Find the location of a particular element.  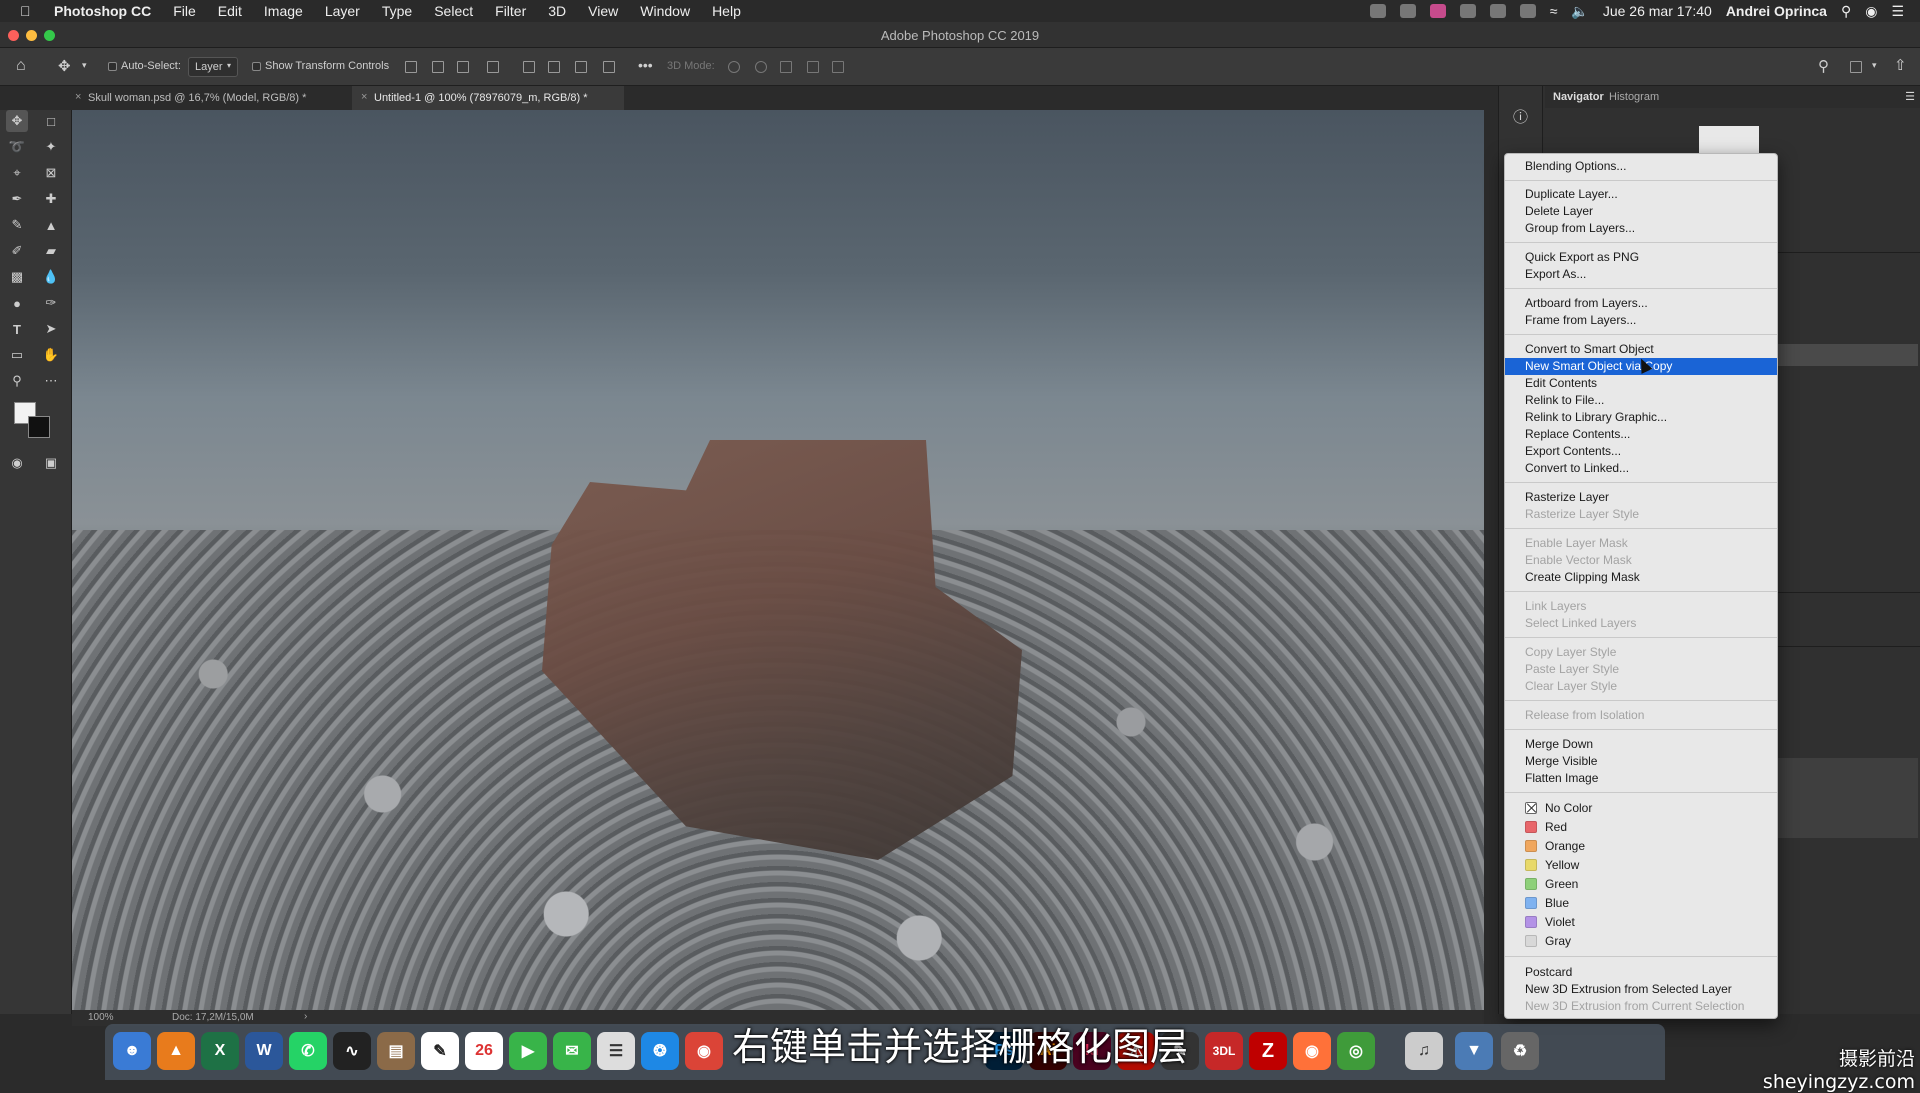

tool-preset-chevron-down-icon: ▾ is located at coordinates (84, 65).